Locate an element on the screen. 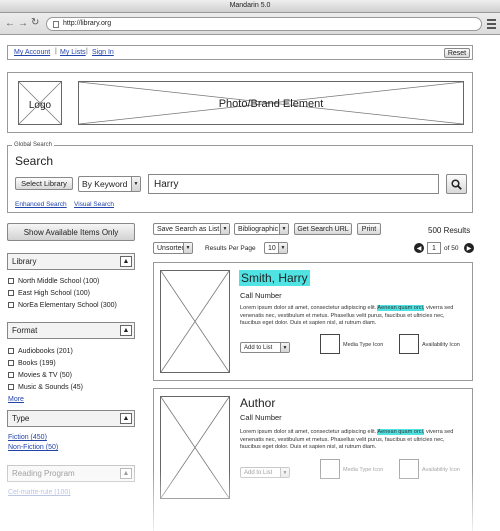 This screenshot has height=531, width=500. facet-option-label: Books (199) is located at coordinates (37, 363).